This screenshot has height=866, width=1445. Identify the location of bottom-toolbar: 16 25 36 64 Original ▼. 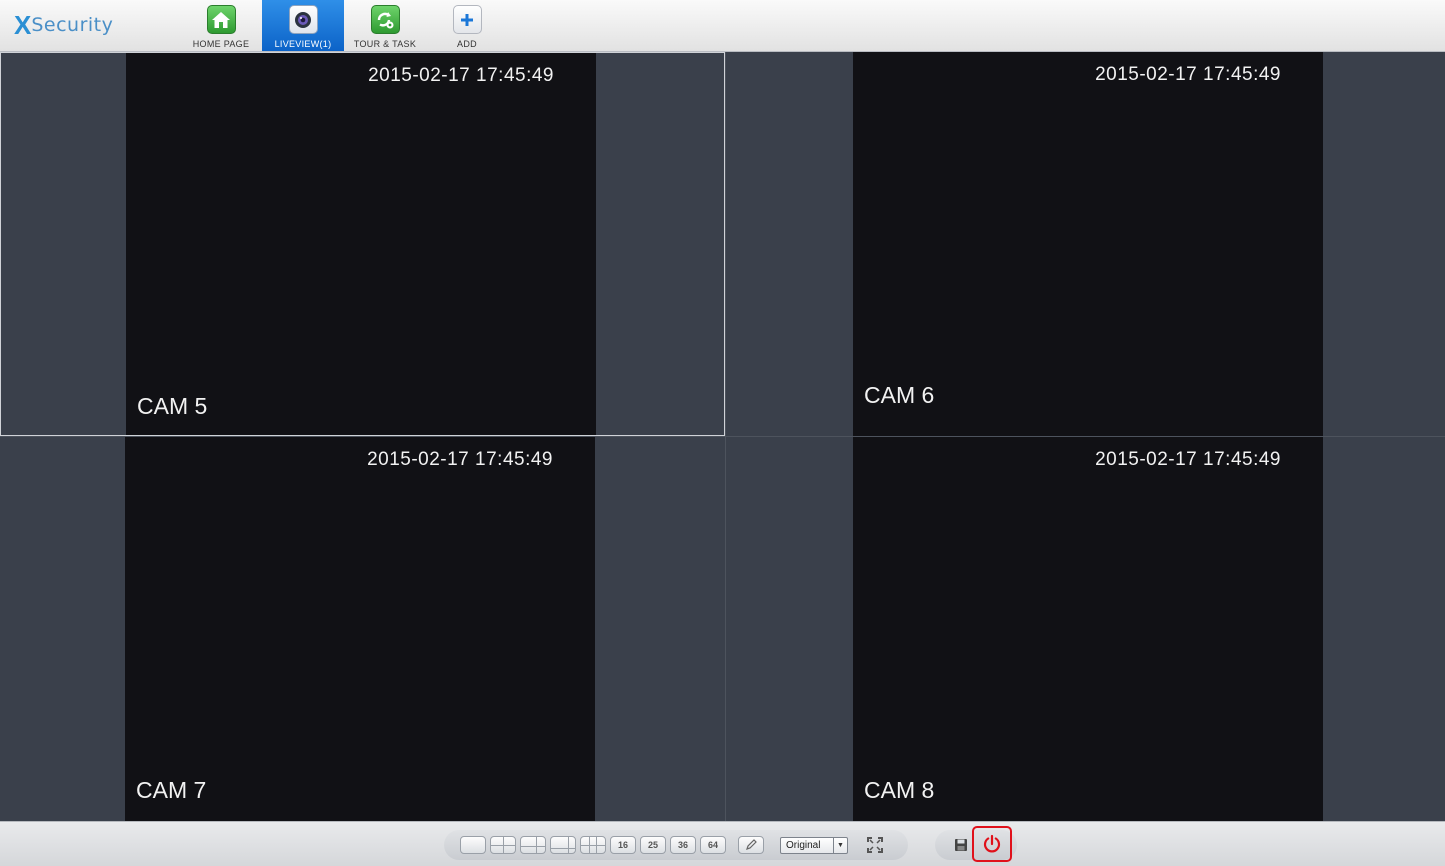
(722, 843).